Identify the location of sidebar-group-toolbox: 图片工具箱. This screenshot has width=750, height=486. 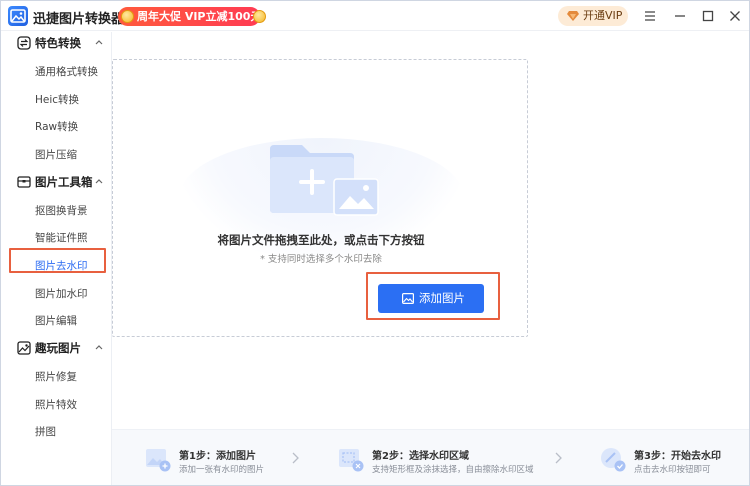
(56, 182).